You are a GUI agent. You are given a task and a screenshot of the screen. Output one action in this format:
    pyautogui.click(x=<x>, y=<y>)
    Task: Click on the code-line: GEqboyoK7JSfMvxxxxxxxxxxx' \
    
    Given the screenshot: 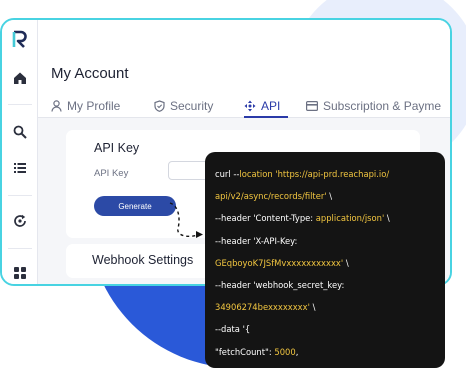 What is the action you would take?
    pyautogui.click(x=282, y=262)
    